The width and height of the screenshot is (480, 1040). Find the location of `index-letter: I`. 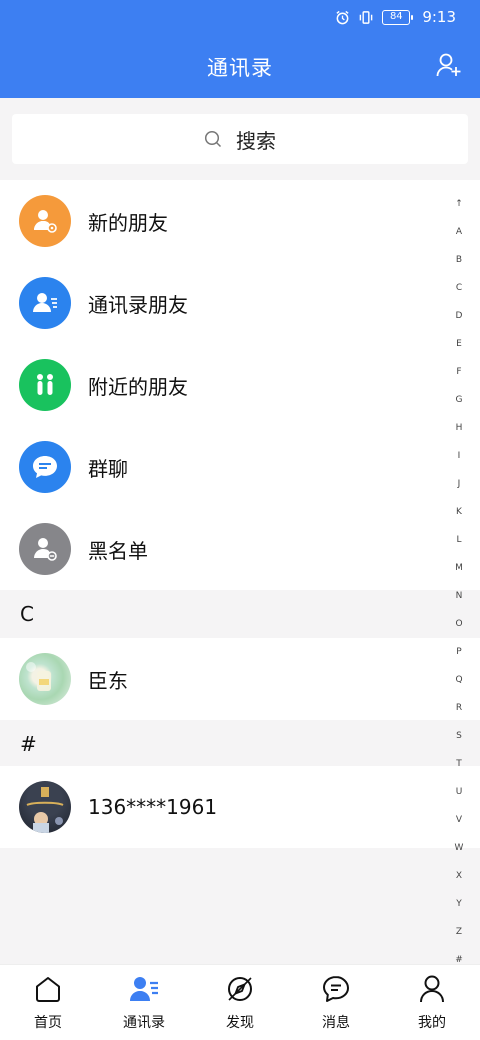

index-letter: I is located at coordinates (459, 462).